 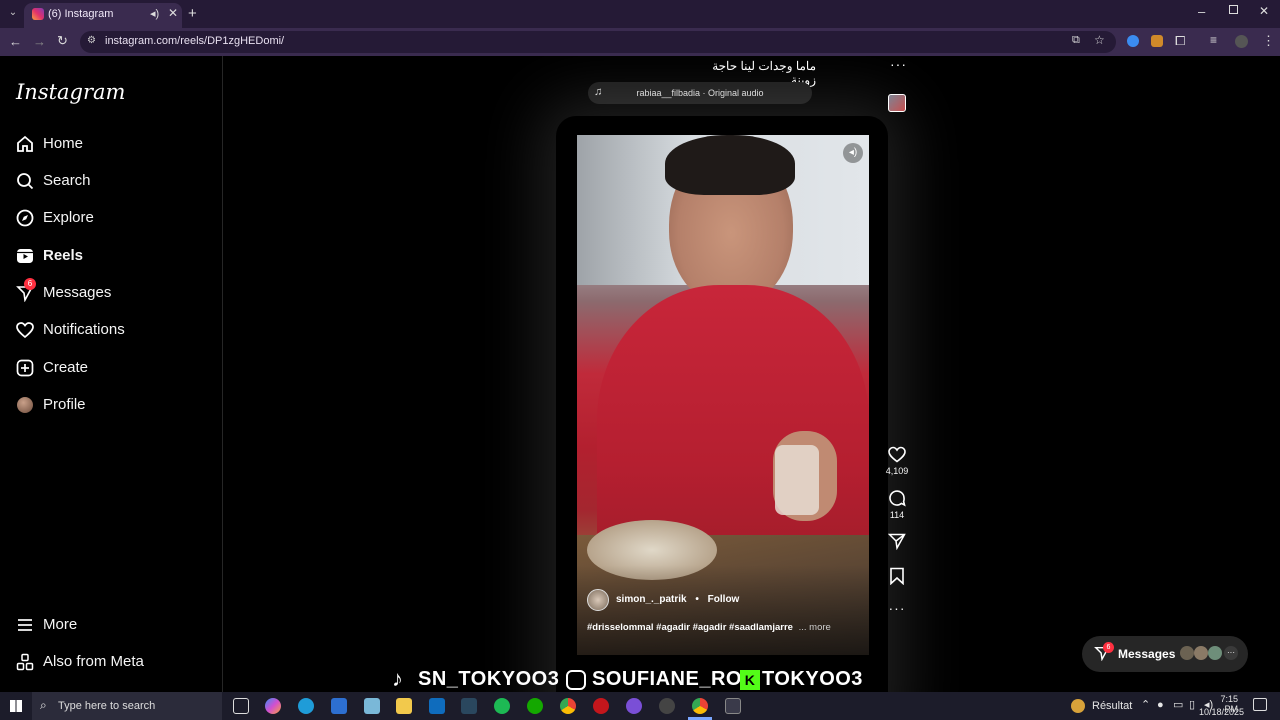 I want to click on plus-square-icon, so click(x=25, y=368).